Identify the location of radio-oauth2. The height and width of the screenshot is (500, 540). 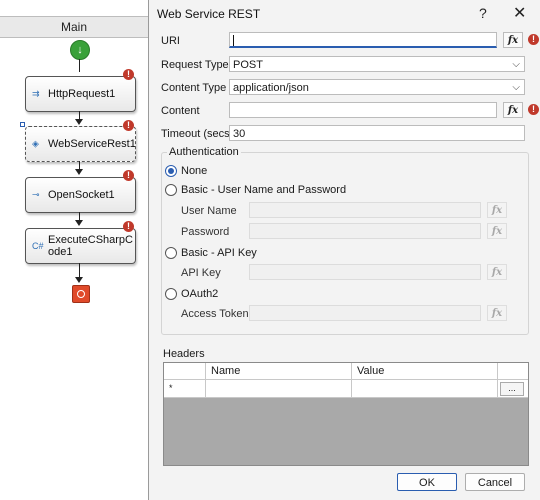
(171, 294).